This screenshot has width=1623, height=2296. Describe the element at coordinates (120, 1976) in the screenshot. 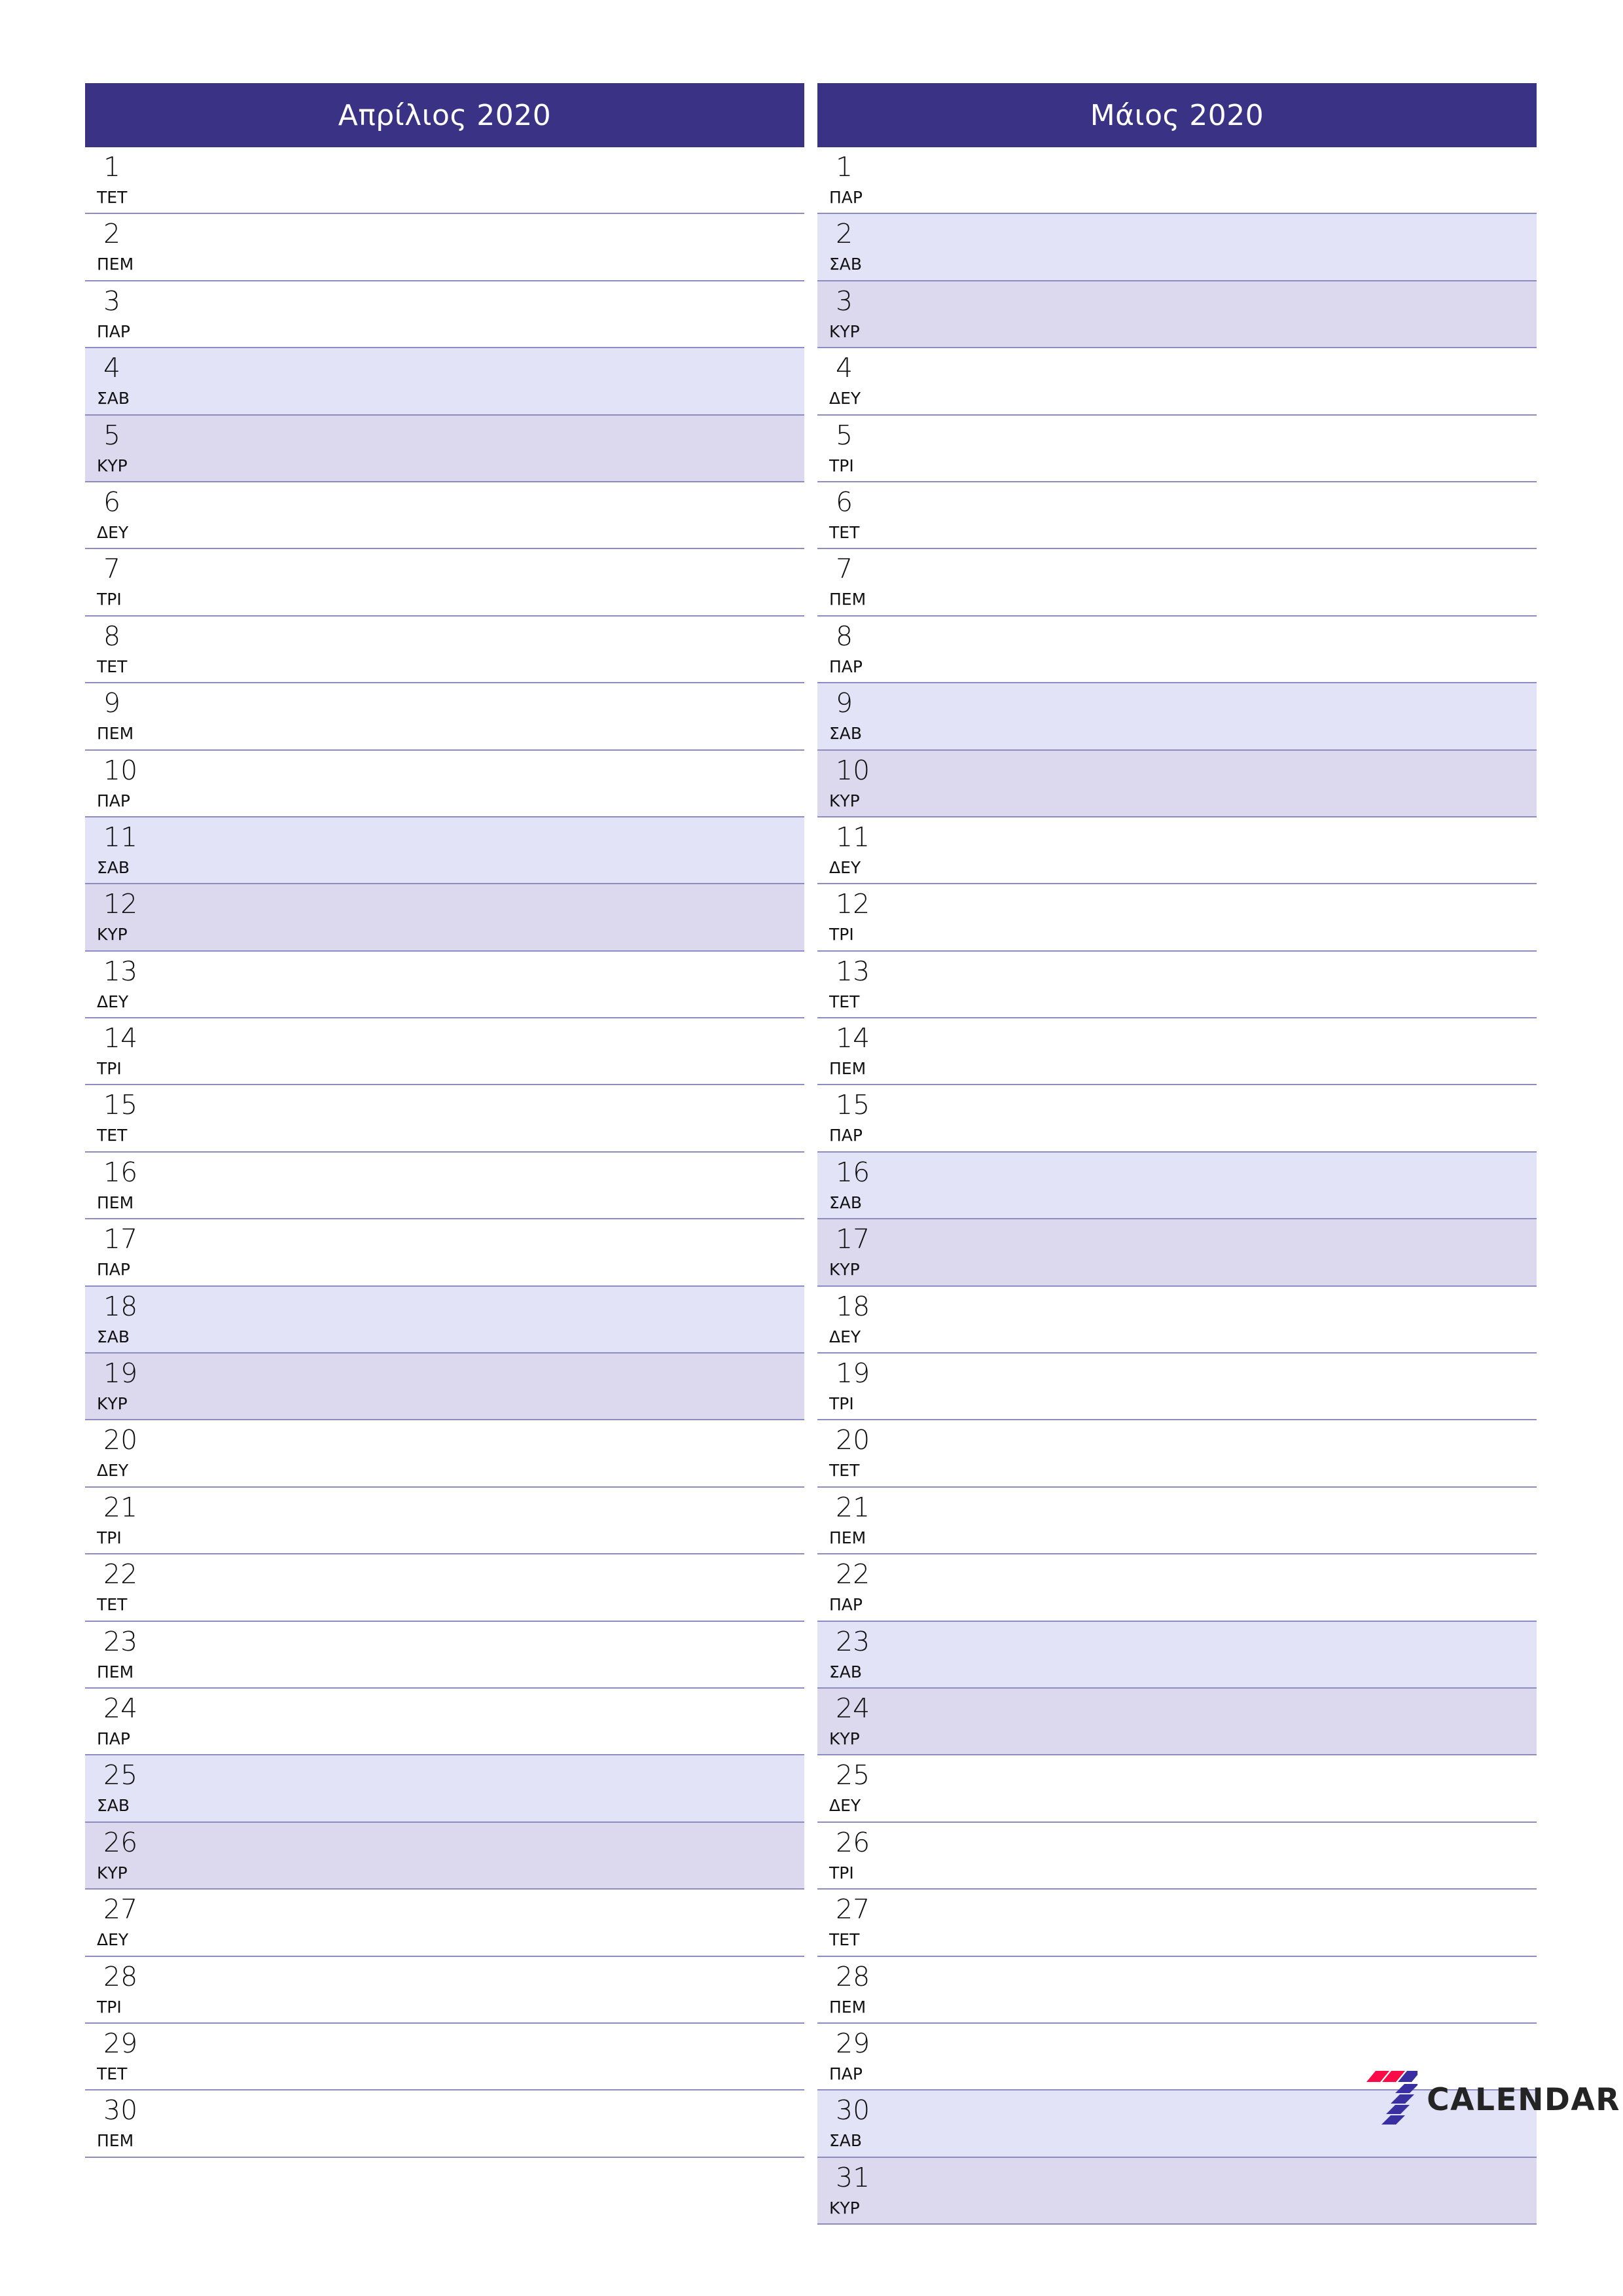

I see `day-number: 28` at that location.